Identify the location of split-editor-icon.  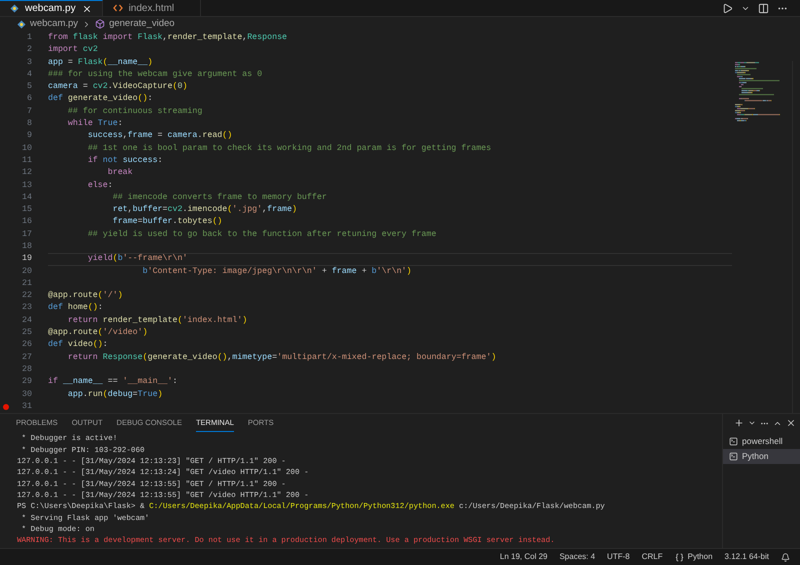
(763, 8).